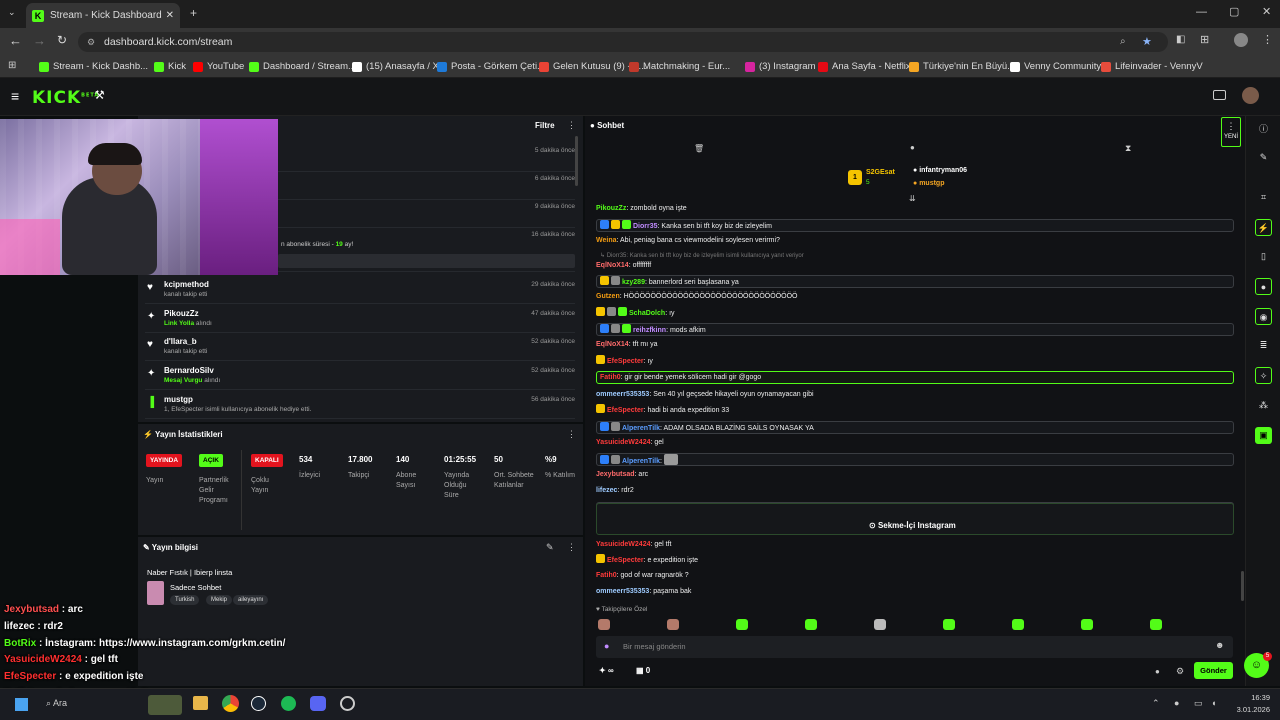 The height and width of the screenshot is (720, 1280). What do you see at coordinates (915, 560) in the screenshot?
I see `chat-message: EfeSpecter: e expedition işte` at bounding box center [915, 560].